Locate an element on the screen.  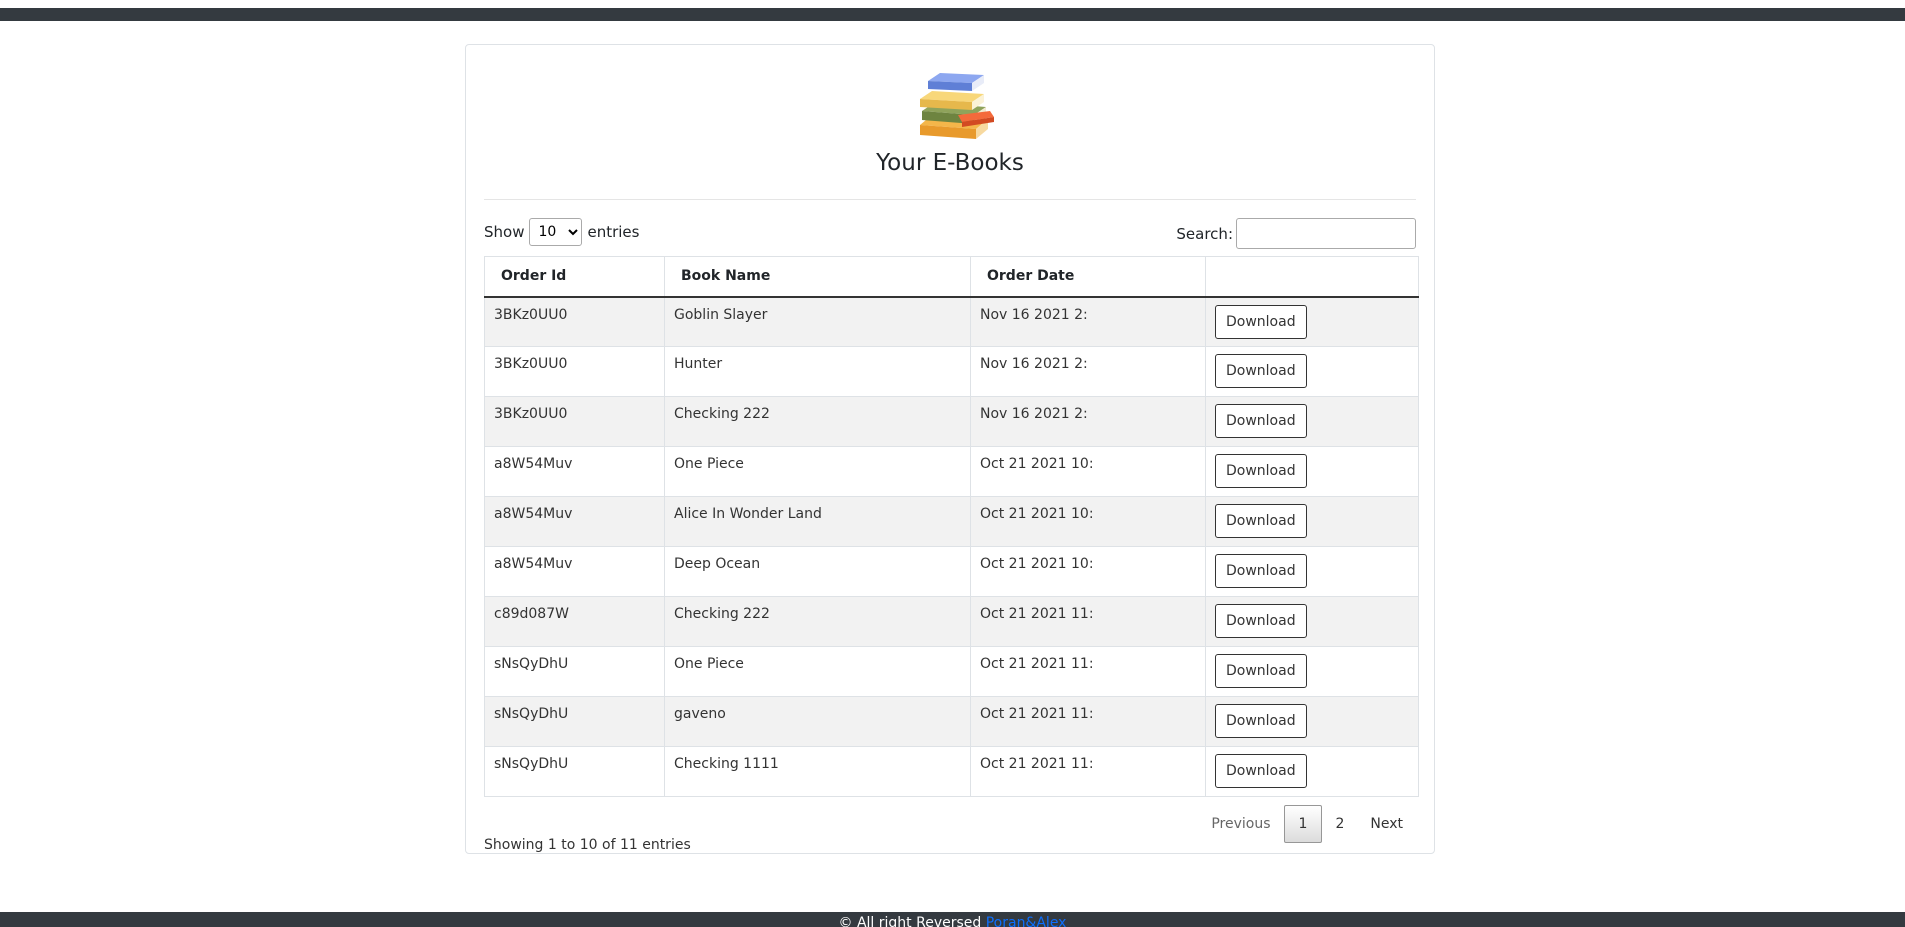
table-header-row: Order Id Book Name Order Date is located at coordinates (951, 277).